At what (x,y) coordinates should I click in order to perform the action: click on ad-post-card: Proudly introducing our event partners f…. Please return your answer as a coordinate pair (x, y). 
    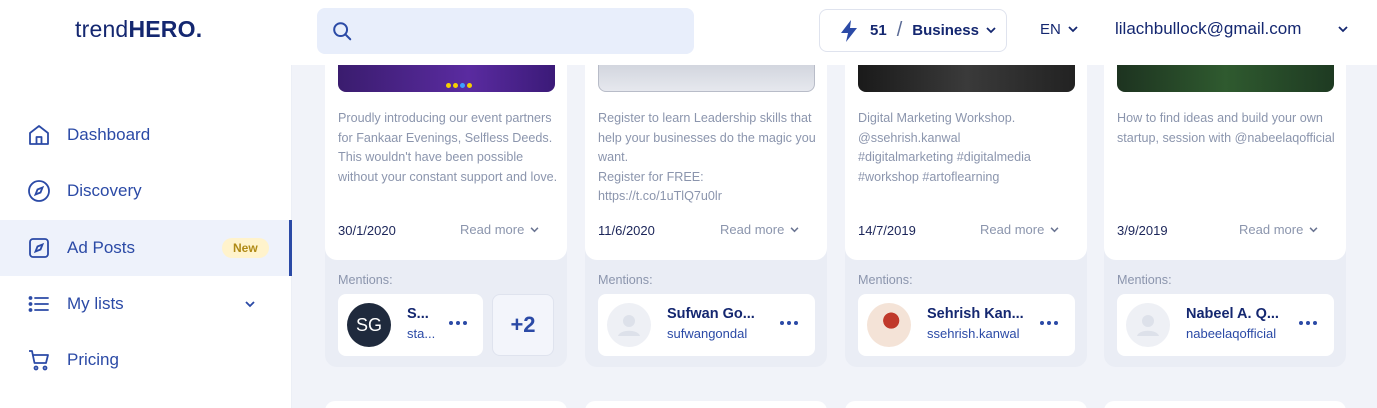
    Looking at the image, I should click on (446, 208).